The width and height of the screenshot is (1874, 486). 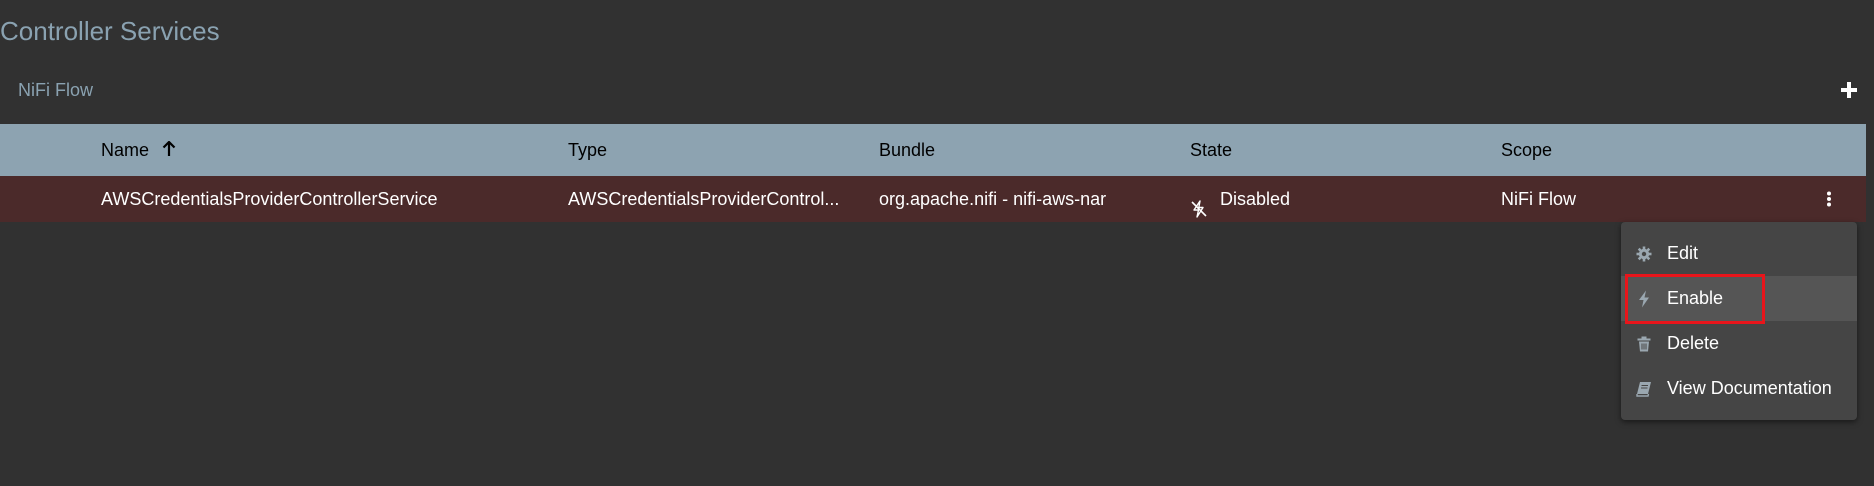 I want to click on row-context-menu: Edit Enable Delete View Documentation, so click(x=1739, y=321).